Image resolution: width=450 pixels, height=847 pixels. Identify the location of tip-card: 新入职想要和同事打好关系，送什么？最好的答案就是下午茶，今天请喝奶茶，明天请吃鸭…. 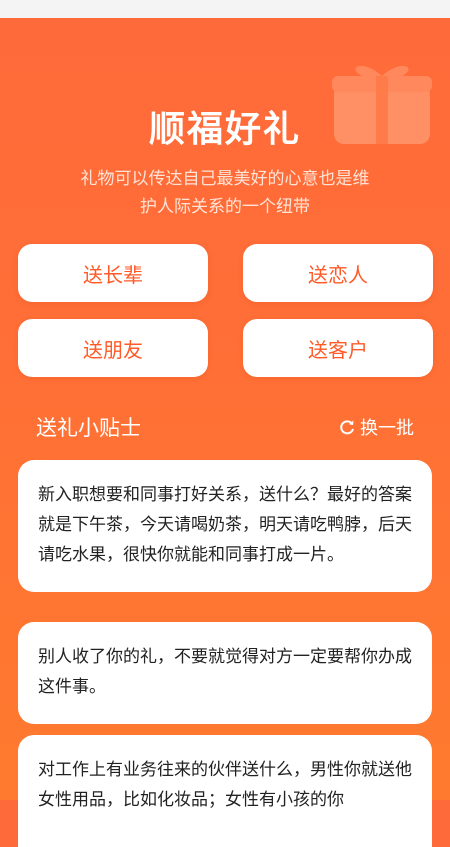
(225, 526).